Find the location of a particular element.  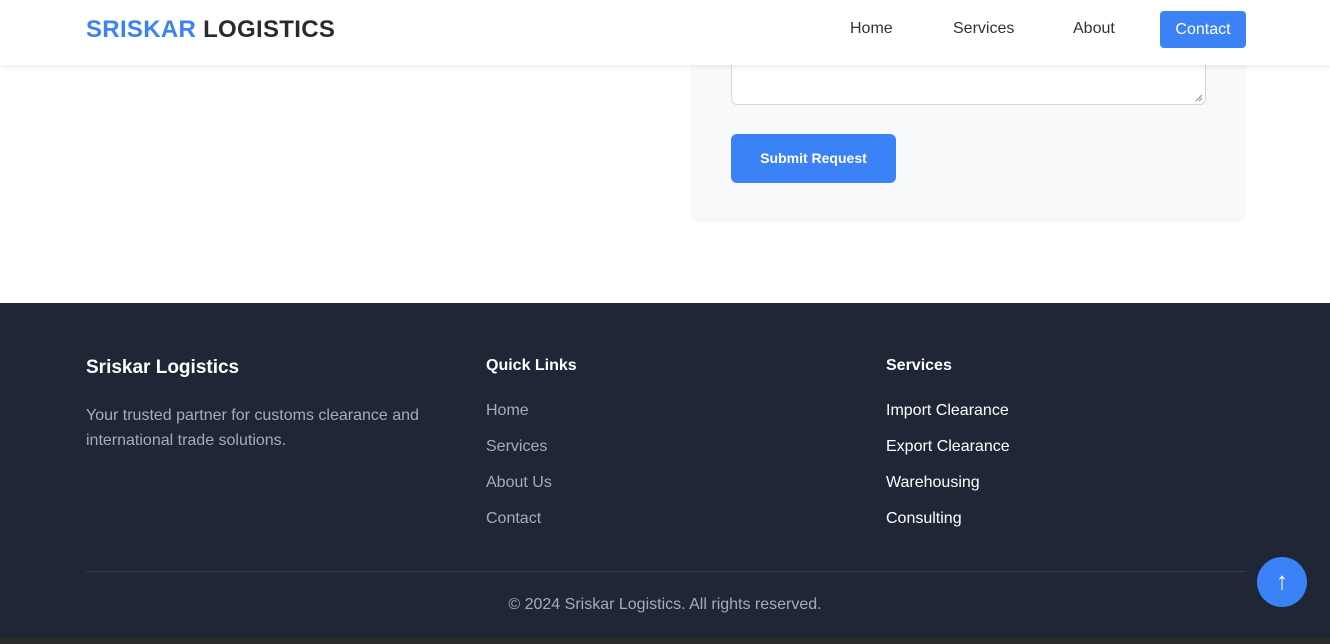

nav-about-link: About is located at coordinates (1094, 29).